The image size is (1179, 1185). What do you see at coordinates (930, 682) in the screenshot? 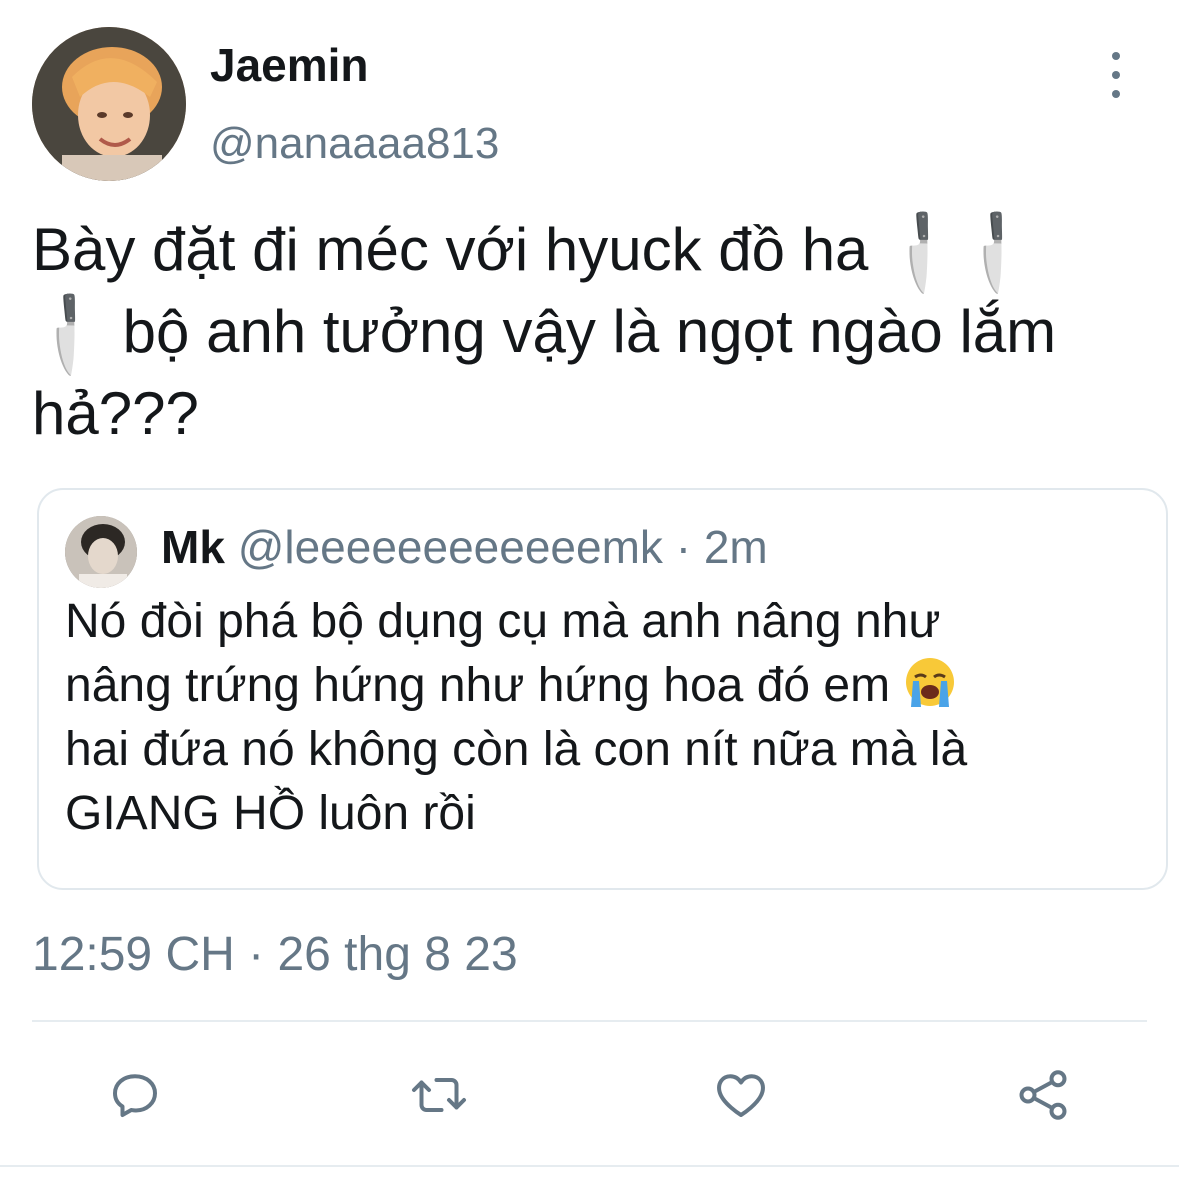
I see `loudly-crying-face-emoji` at bounding box center [930, 682].